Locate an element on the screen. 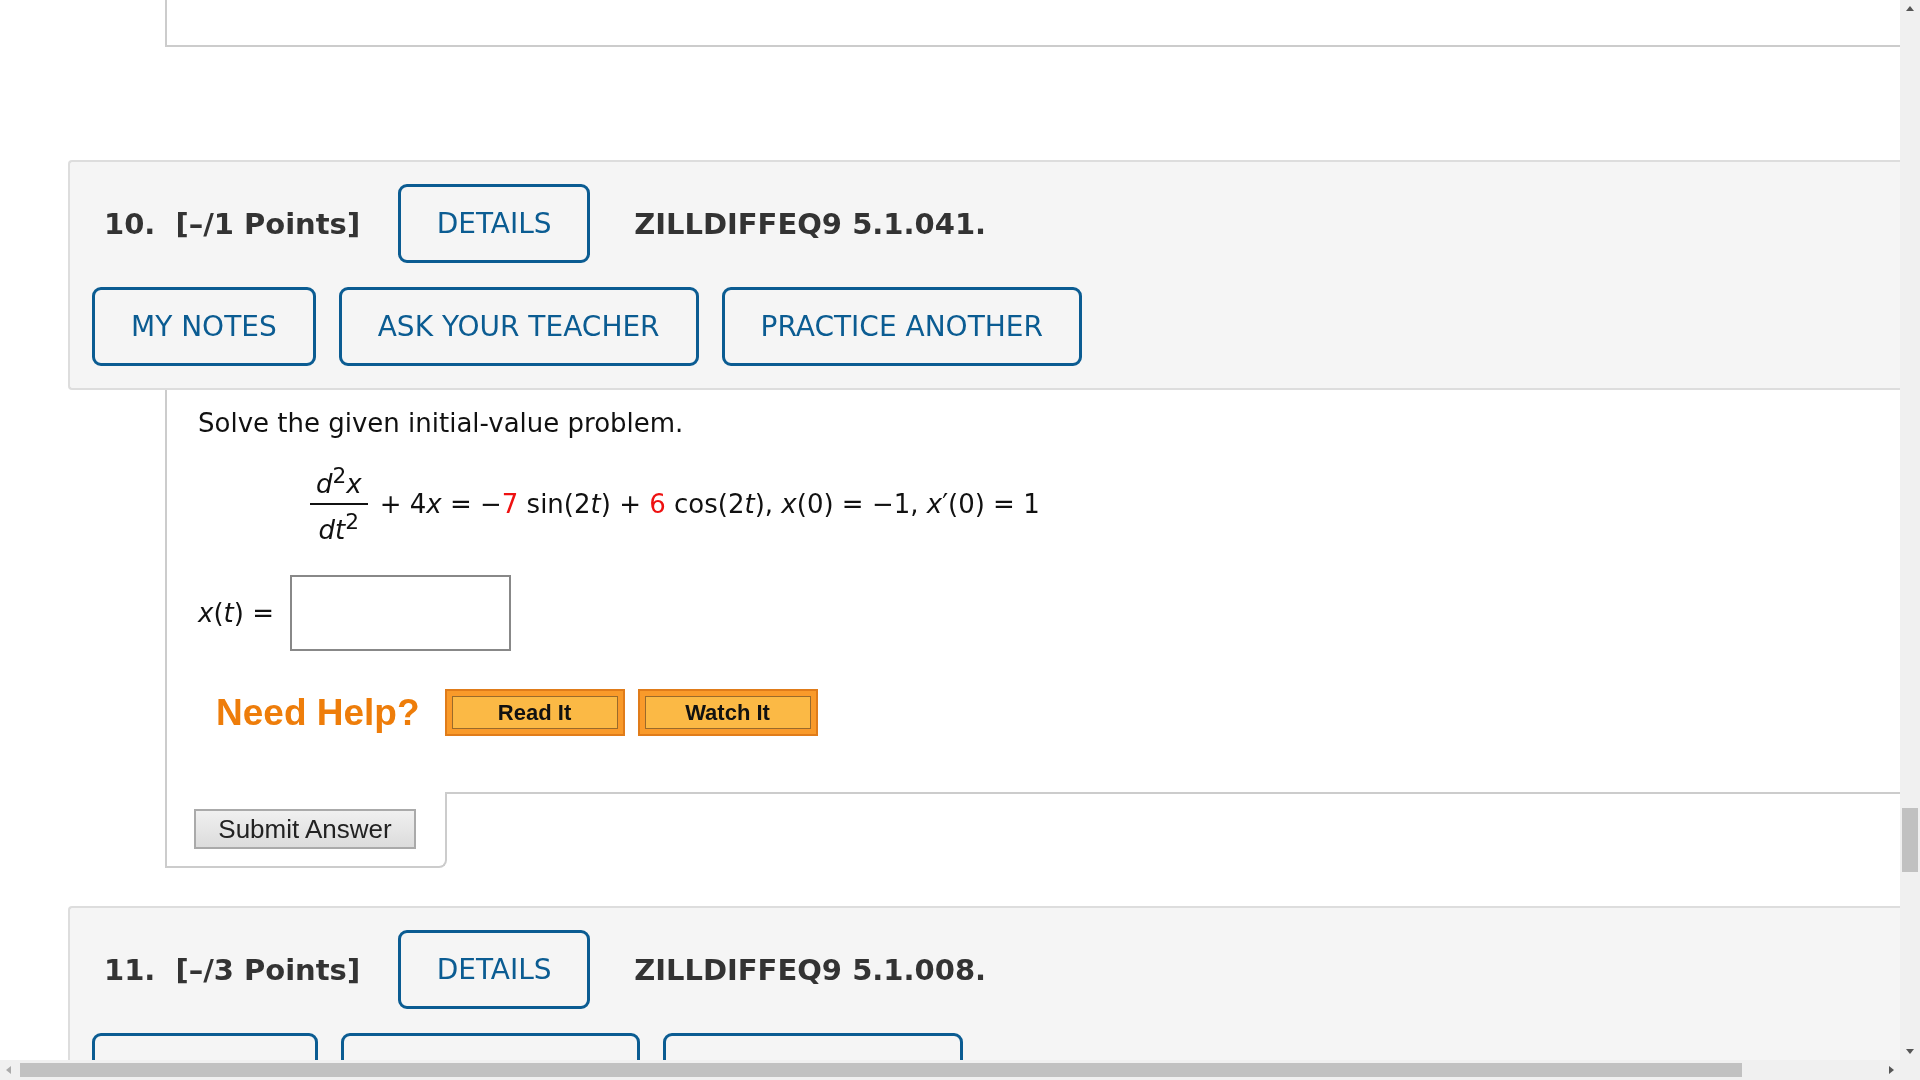 This screenshot has height=1080, width=1920. answer-field is located at coordinates (400, 613).